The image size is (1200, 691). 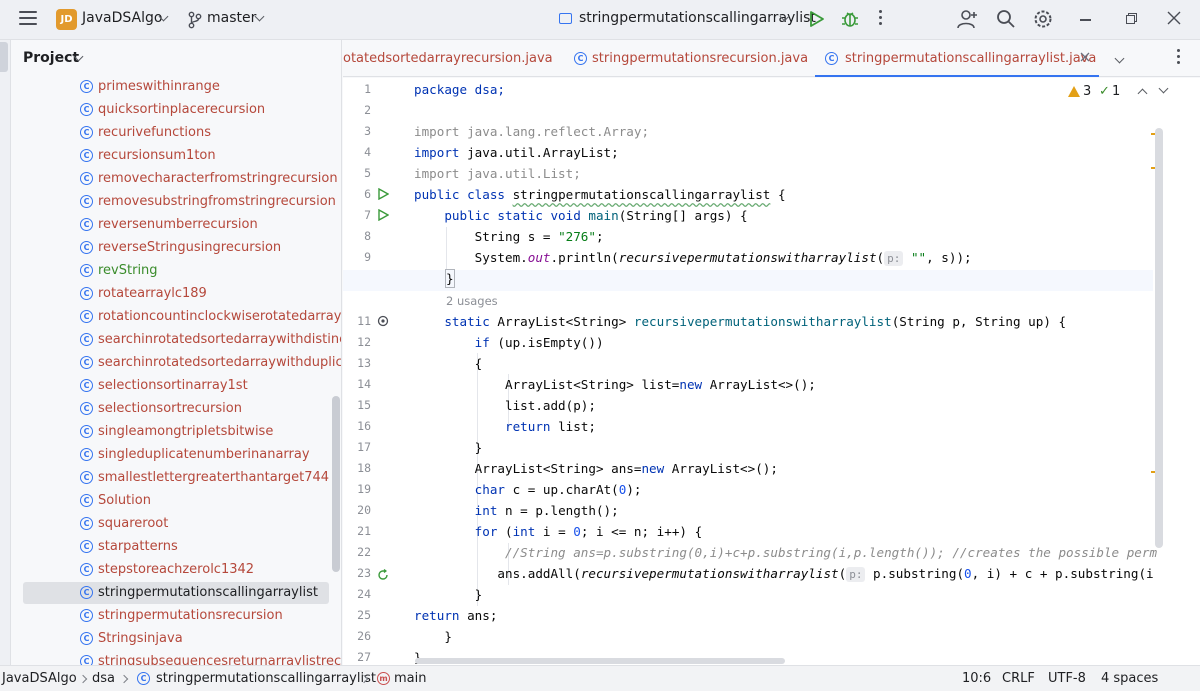 What do you see at coordinates (176, 547) in the screenshot?
I see `tree-item: Cstarpatterns` at bounding box center [176, 547].